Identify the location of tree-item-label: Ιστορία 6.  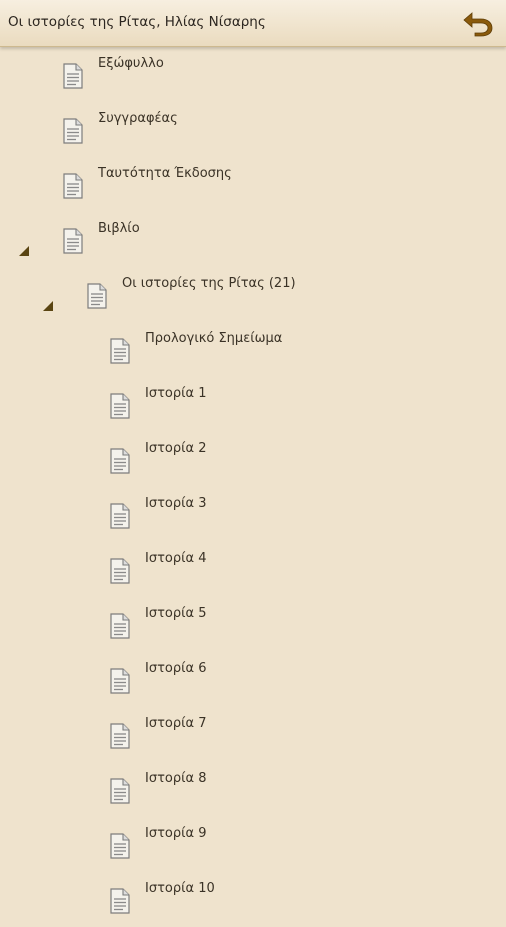
(175, 668).